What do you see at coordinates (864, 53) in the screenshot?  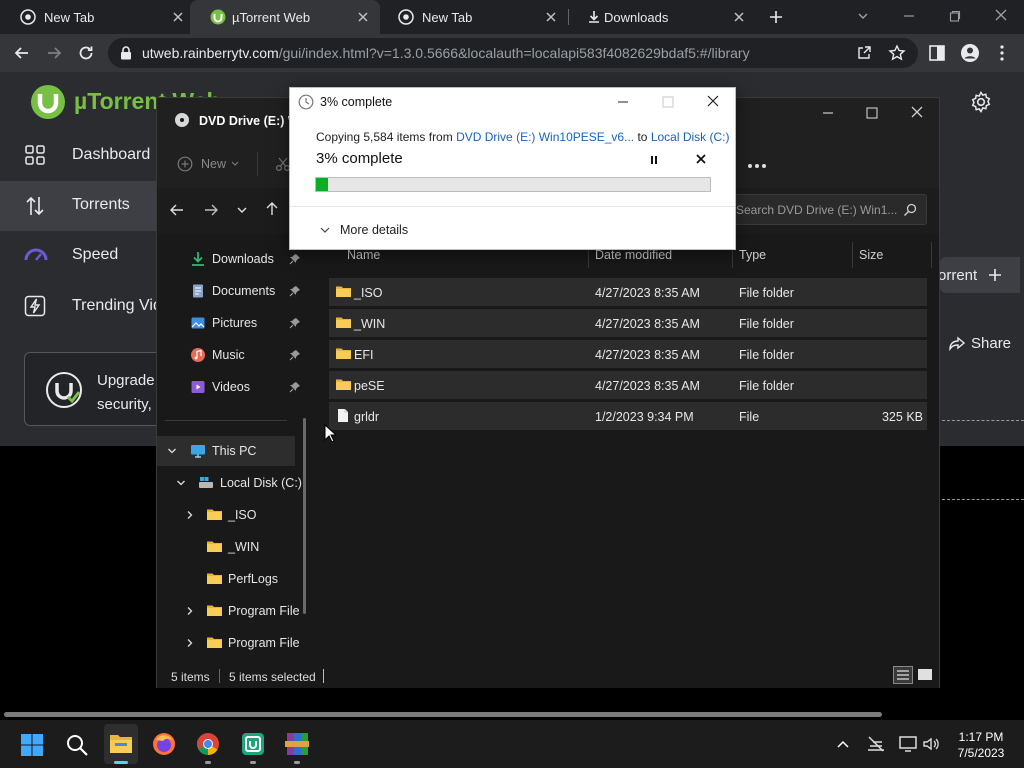 I see `share-page-icon` at bounding box center [864, 53].